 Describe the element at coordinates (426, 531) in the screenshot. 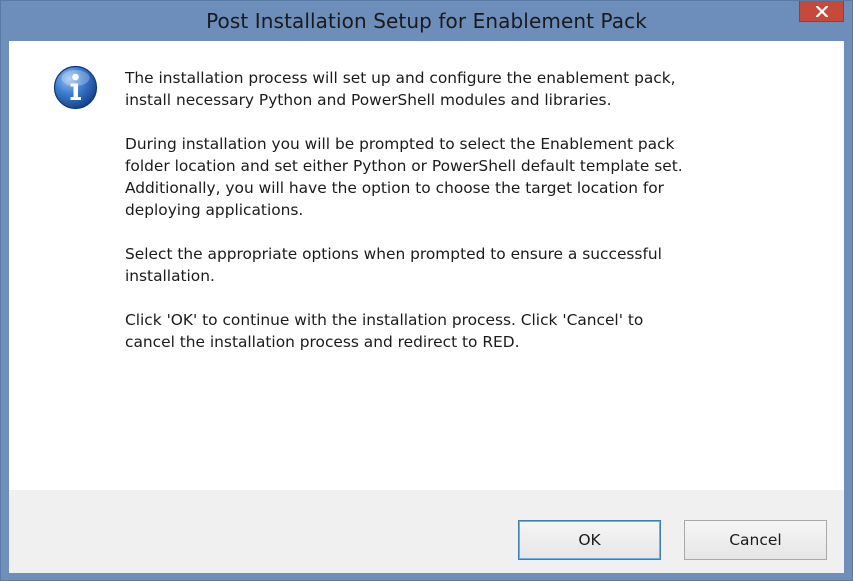

I see `button-bar: OK Cancel` at that location.